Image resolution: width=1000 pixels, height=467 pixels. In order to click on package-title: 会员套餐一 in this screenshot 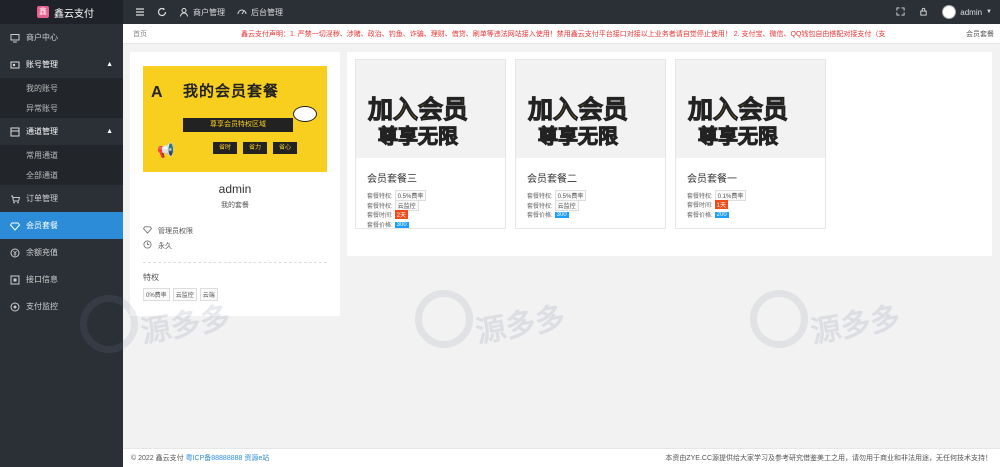, I will do `click(712, 179)`.